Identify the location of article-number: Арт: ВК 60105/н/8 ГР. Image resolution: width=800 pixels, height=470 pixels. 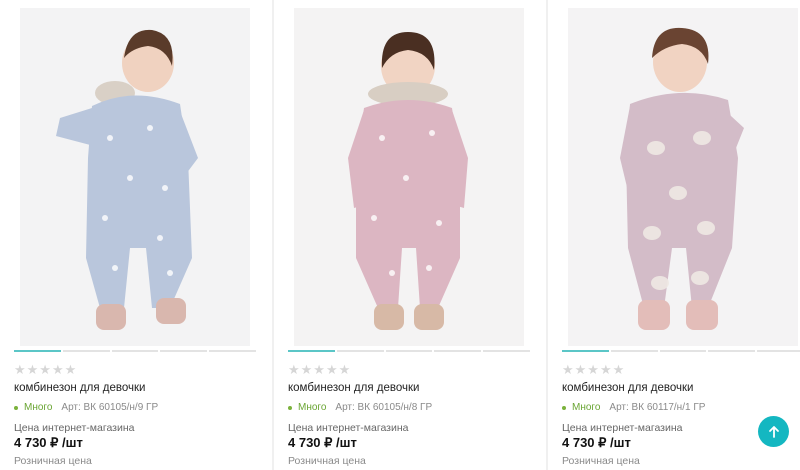
(384, 407).